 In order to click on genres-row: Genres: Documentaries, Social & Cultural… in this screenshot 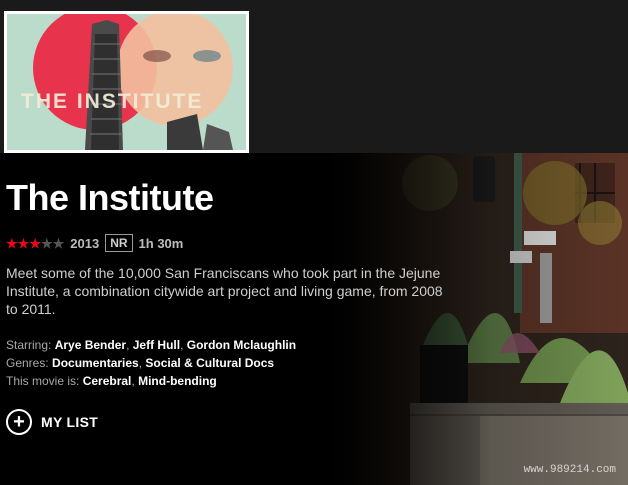, I will do `click(140, 363)`.